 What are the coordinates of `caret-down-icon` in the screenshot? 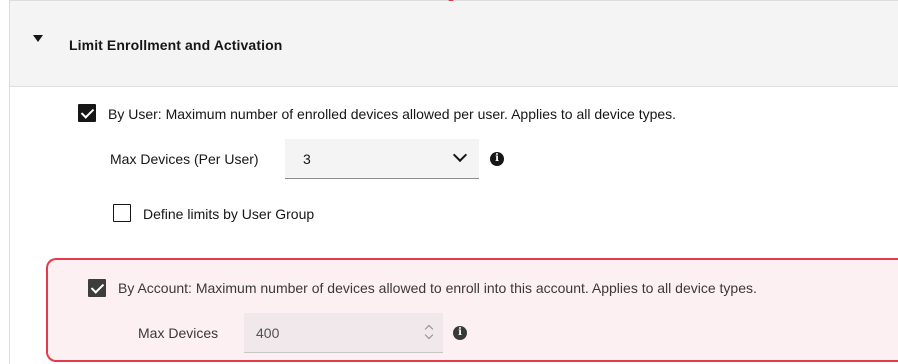 It's located at (38, 38).